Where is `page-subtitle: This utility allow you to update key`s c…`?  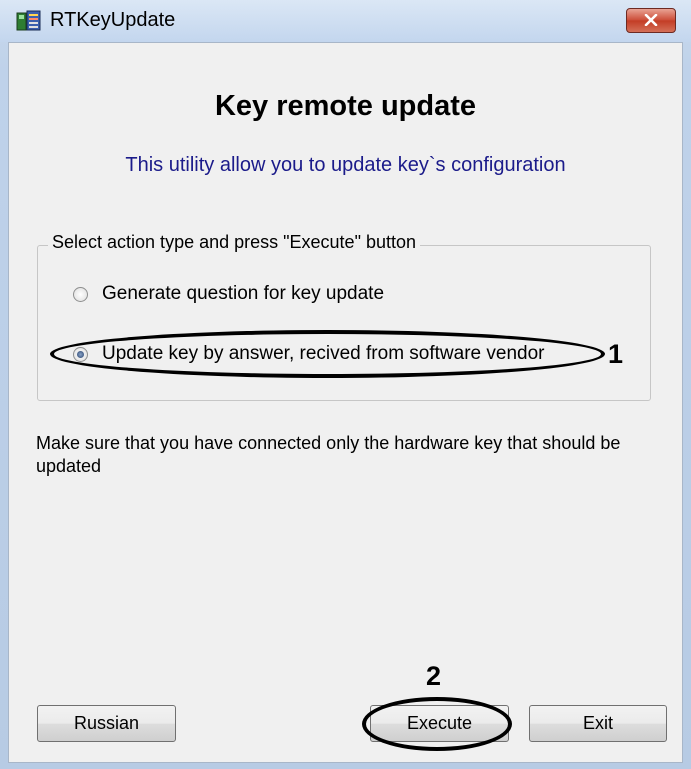 page-subtitle: This utility allow you to update key`s c… is located at coordinates (345, 165).